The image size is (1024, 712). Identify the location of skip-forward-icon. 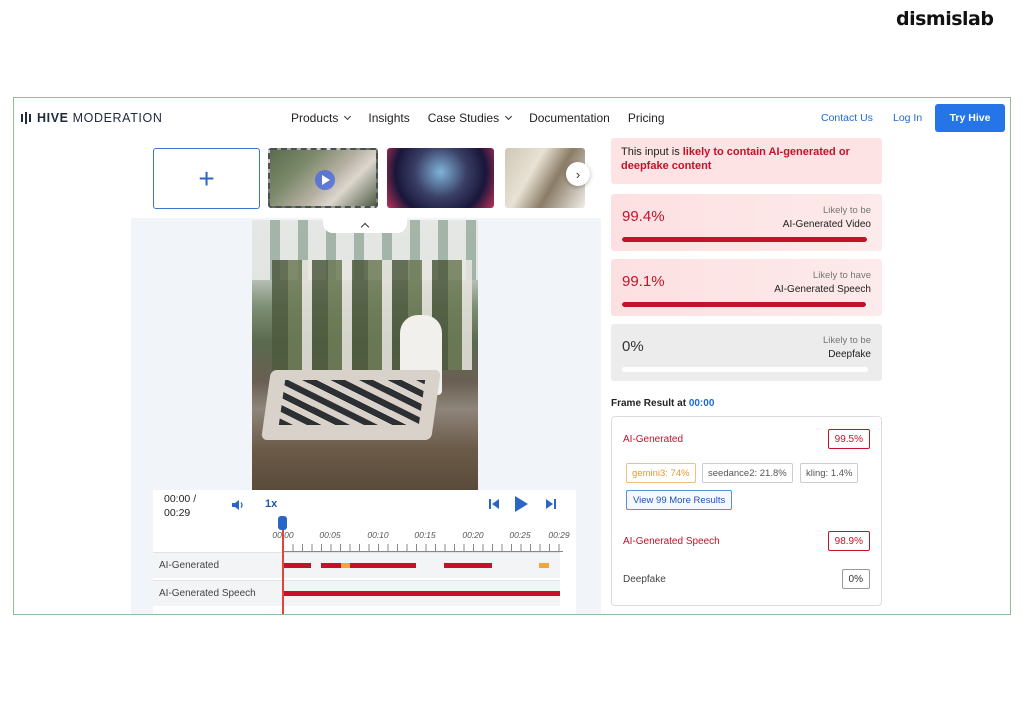
(551, 504).